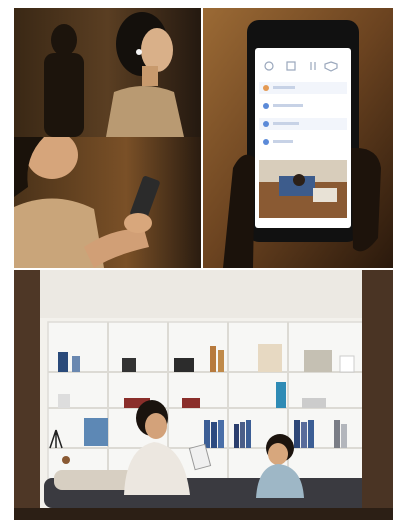 The height and width of the screenshot is (522, 395). What do you see at coordinates (107, 72) in the screenshot?
I see `woman-profile-earbud-photo` at bounding box center [107, 72].